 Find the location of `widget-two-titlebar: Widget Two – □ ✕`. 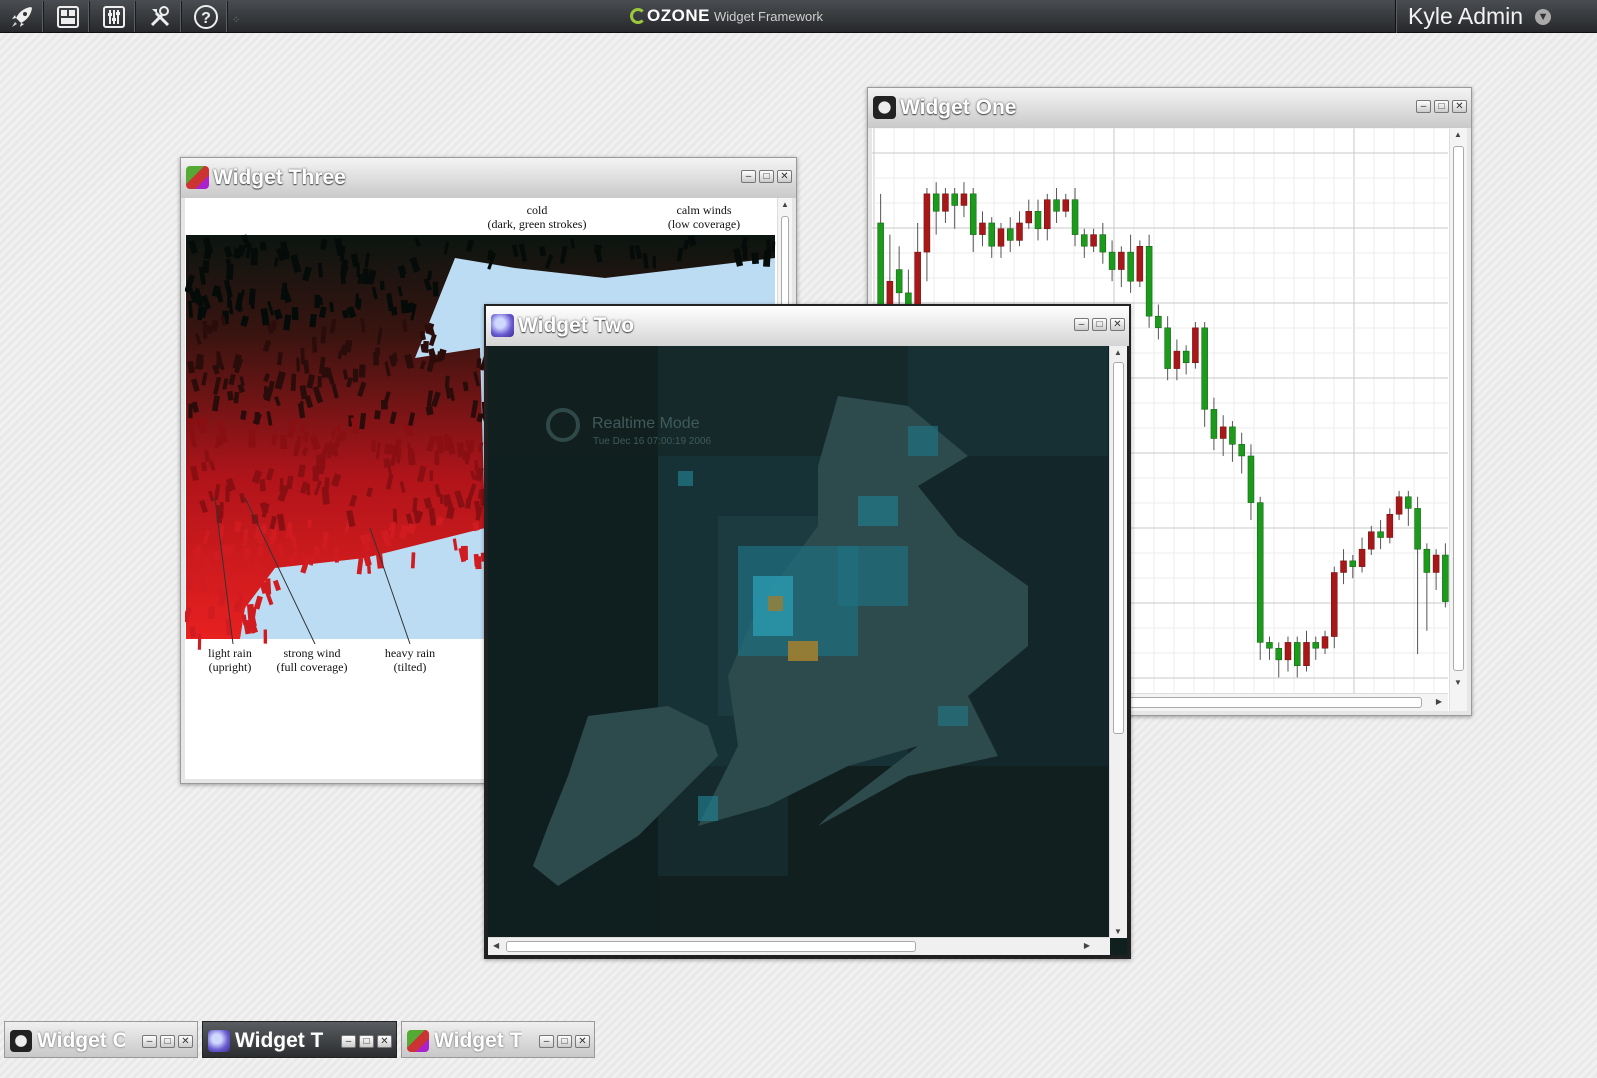

widget-two-titlebar: Widget Two – □ ✕ is located at coordinates (807, 326).